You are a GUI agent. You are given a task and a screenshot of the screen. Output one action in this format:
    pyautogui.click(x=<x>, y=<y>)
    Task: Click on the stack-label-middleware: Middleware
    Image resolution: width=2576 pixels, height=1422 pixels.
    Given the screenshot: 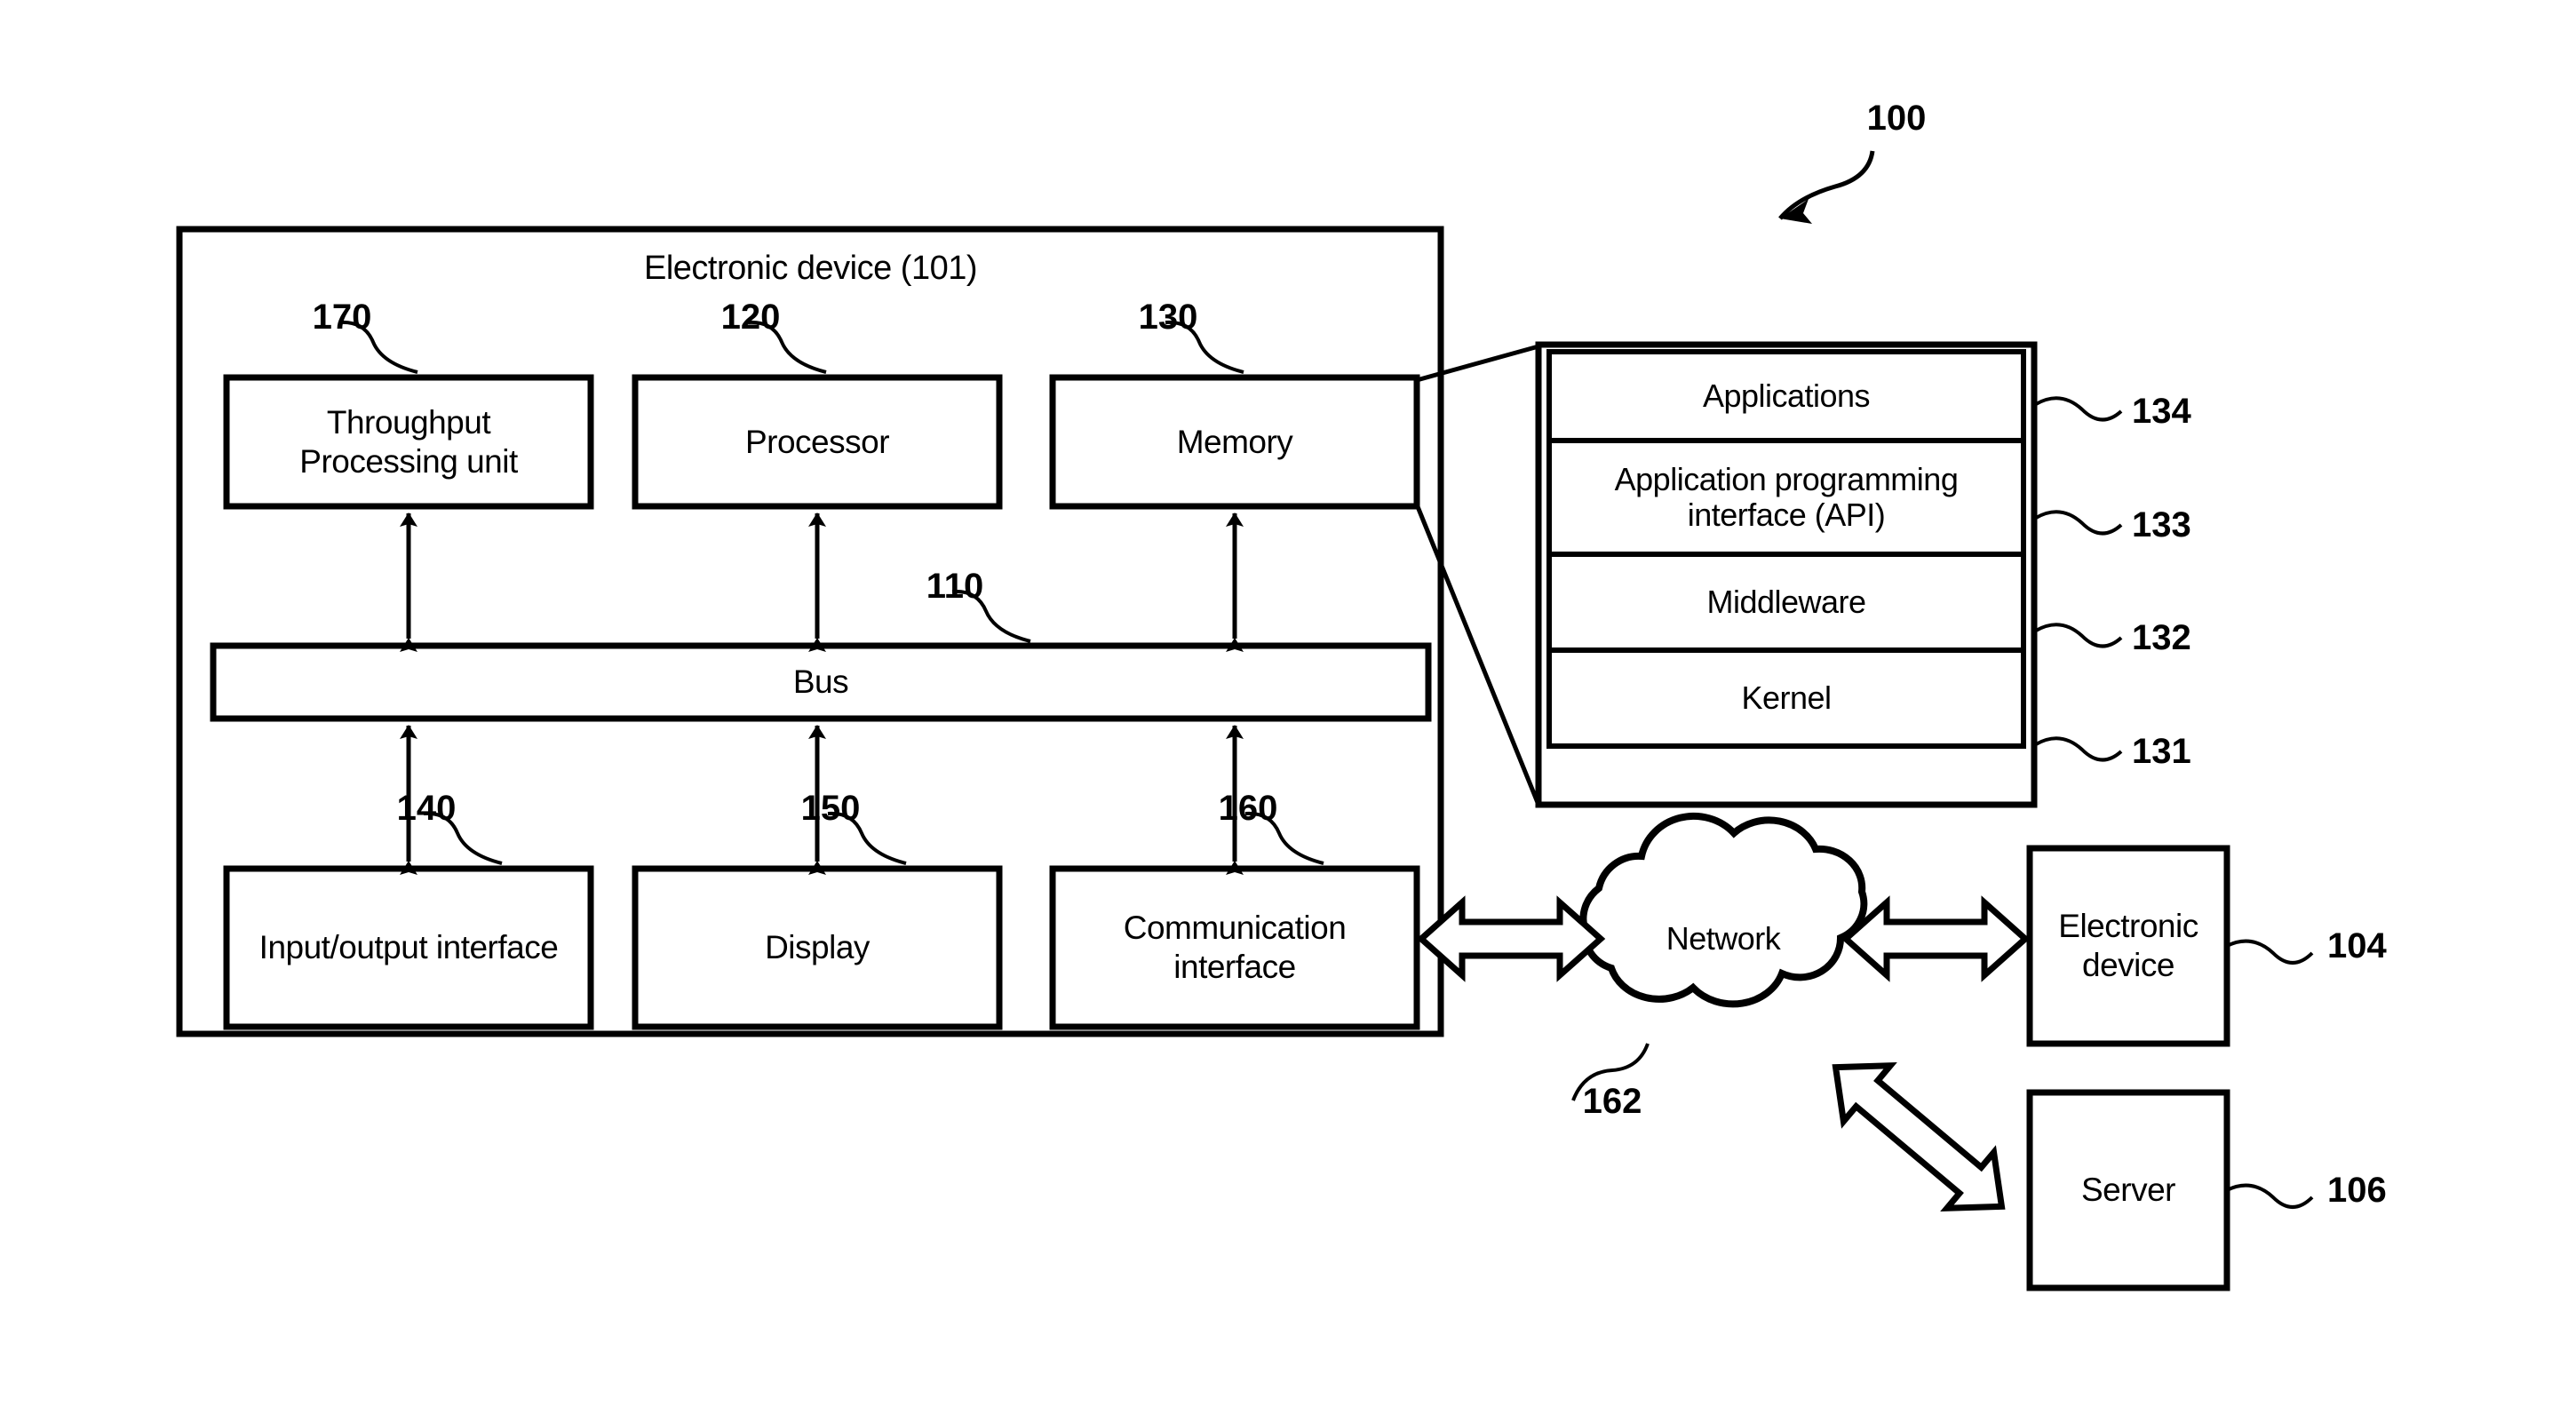 What is the action you would take?
    pyautogui.click(x=1786, y=601)
    